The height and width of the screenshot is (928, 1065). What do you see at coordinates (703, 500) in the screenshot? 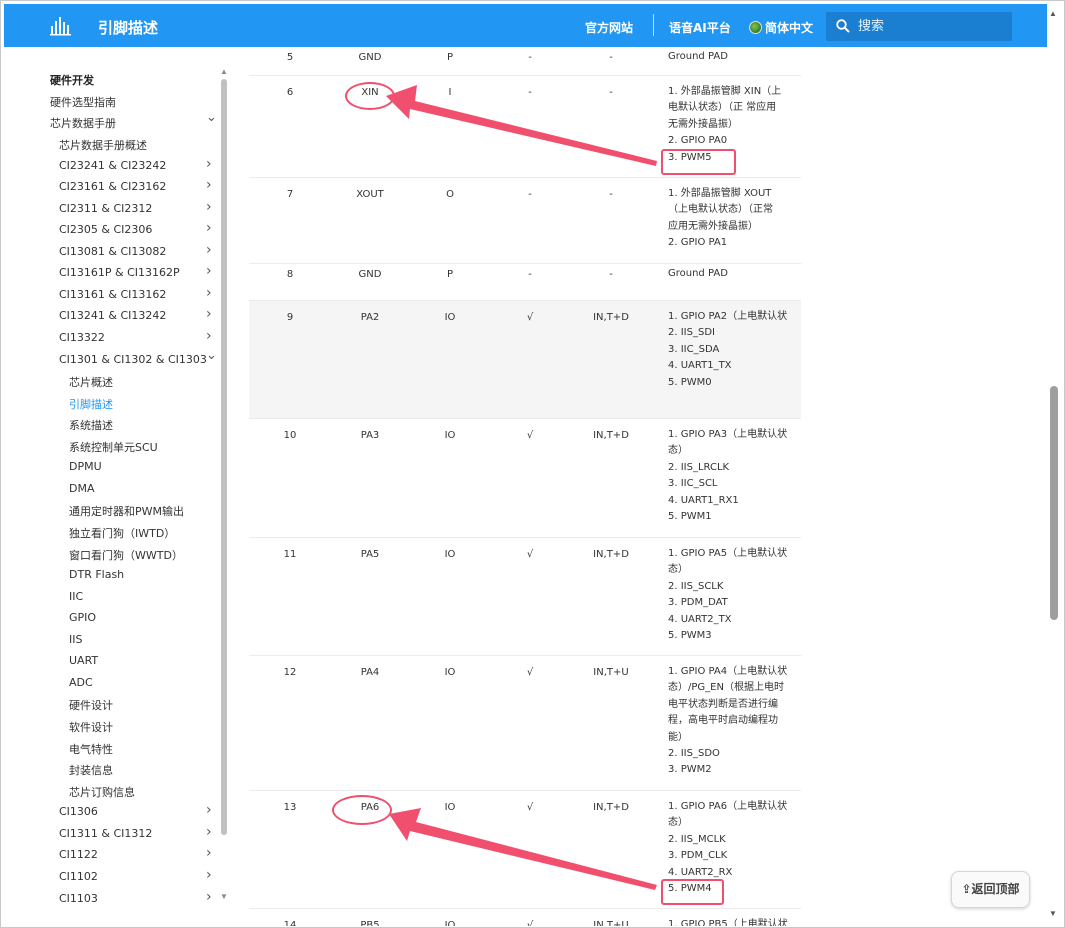
I see `description-line: 4. UART1_RX1` at bounding box center [703, 500].